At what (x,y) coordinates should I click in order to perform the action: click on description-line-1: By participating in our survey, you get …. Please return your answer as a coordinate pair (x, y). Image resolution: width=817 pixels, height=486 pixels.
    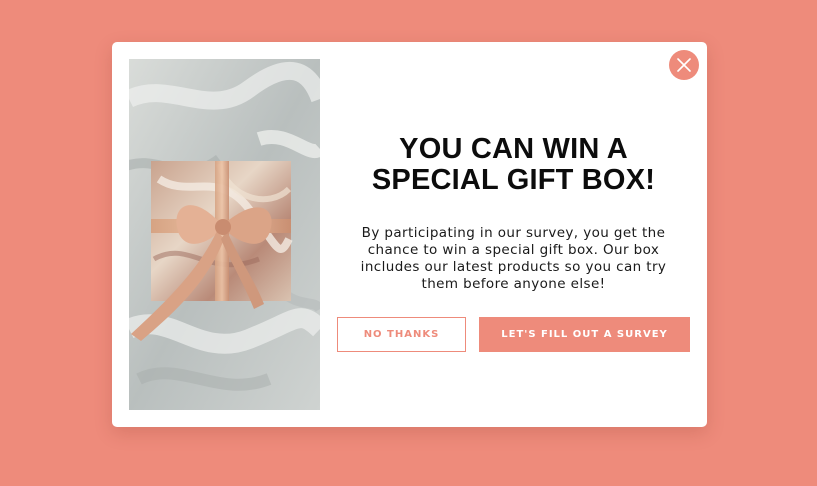
    Looking at the image, I should click on (513, 233).